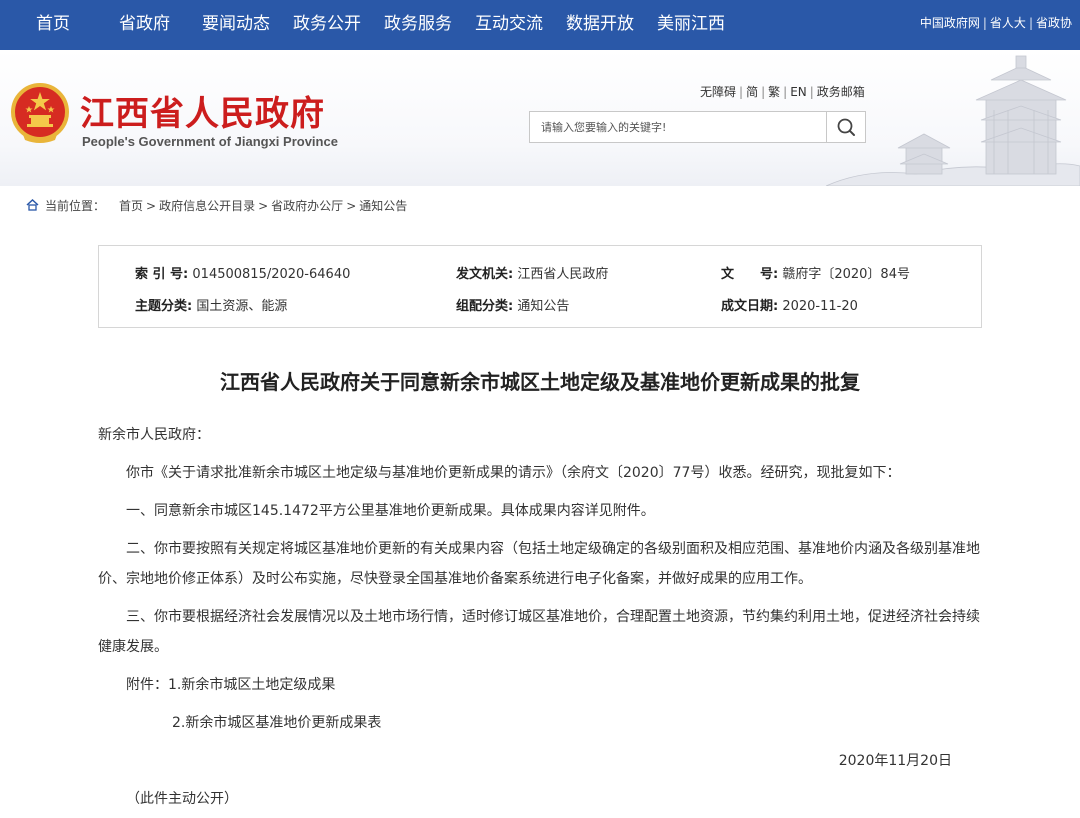  Describe the element at coordinates (678, 127) in the screenshot. I see `search-input` at that location.